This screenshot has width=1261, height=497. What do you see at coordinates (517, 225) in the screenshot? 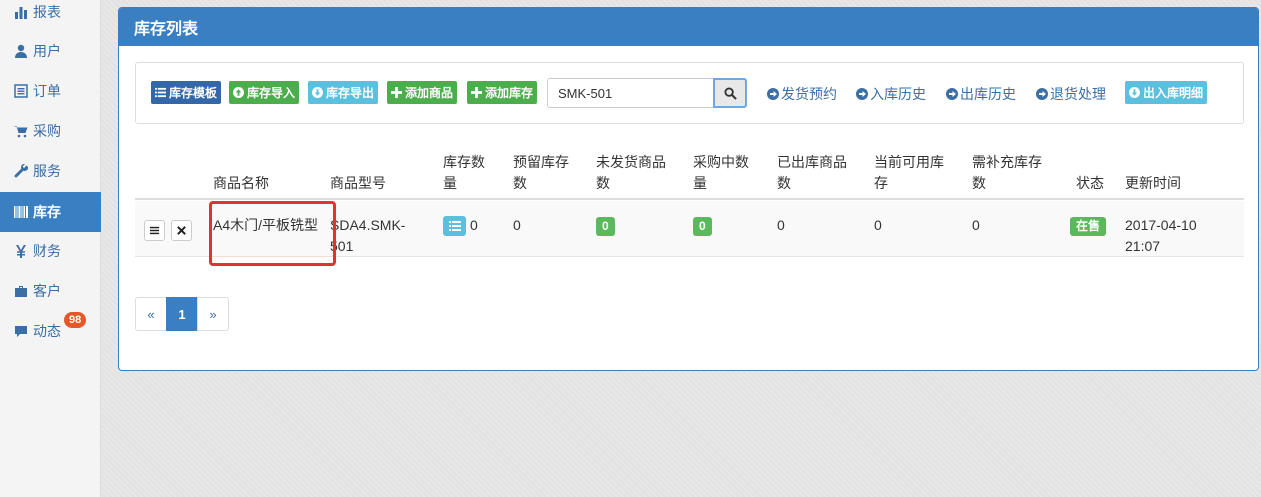
I see `cell-reserved: 0` at bounding box center [517, 225].